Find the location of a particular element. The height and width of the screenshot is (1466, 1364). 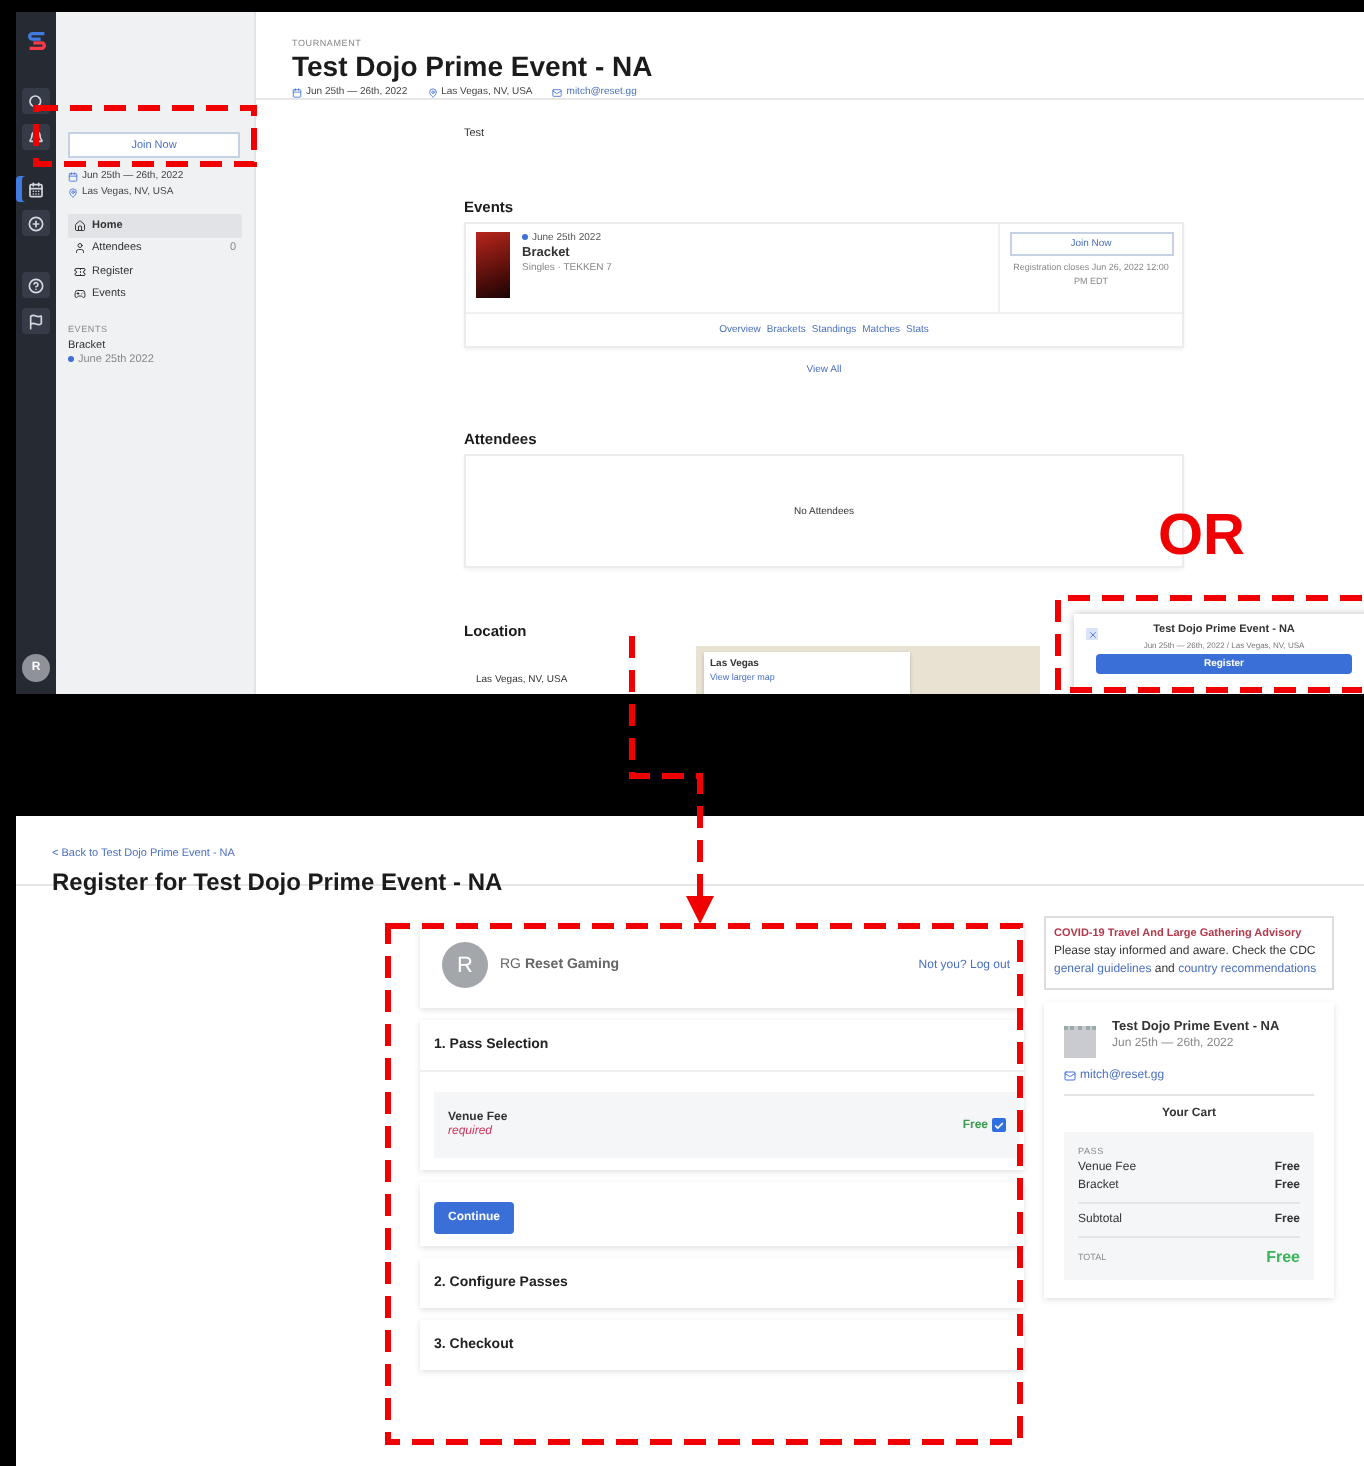

logo-icon is located at coordinates (36, 41).